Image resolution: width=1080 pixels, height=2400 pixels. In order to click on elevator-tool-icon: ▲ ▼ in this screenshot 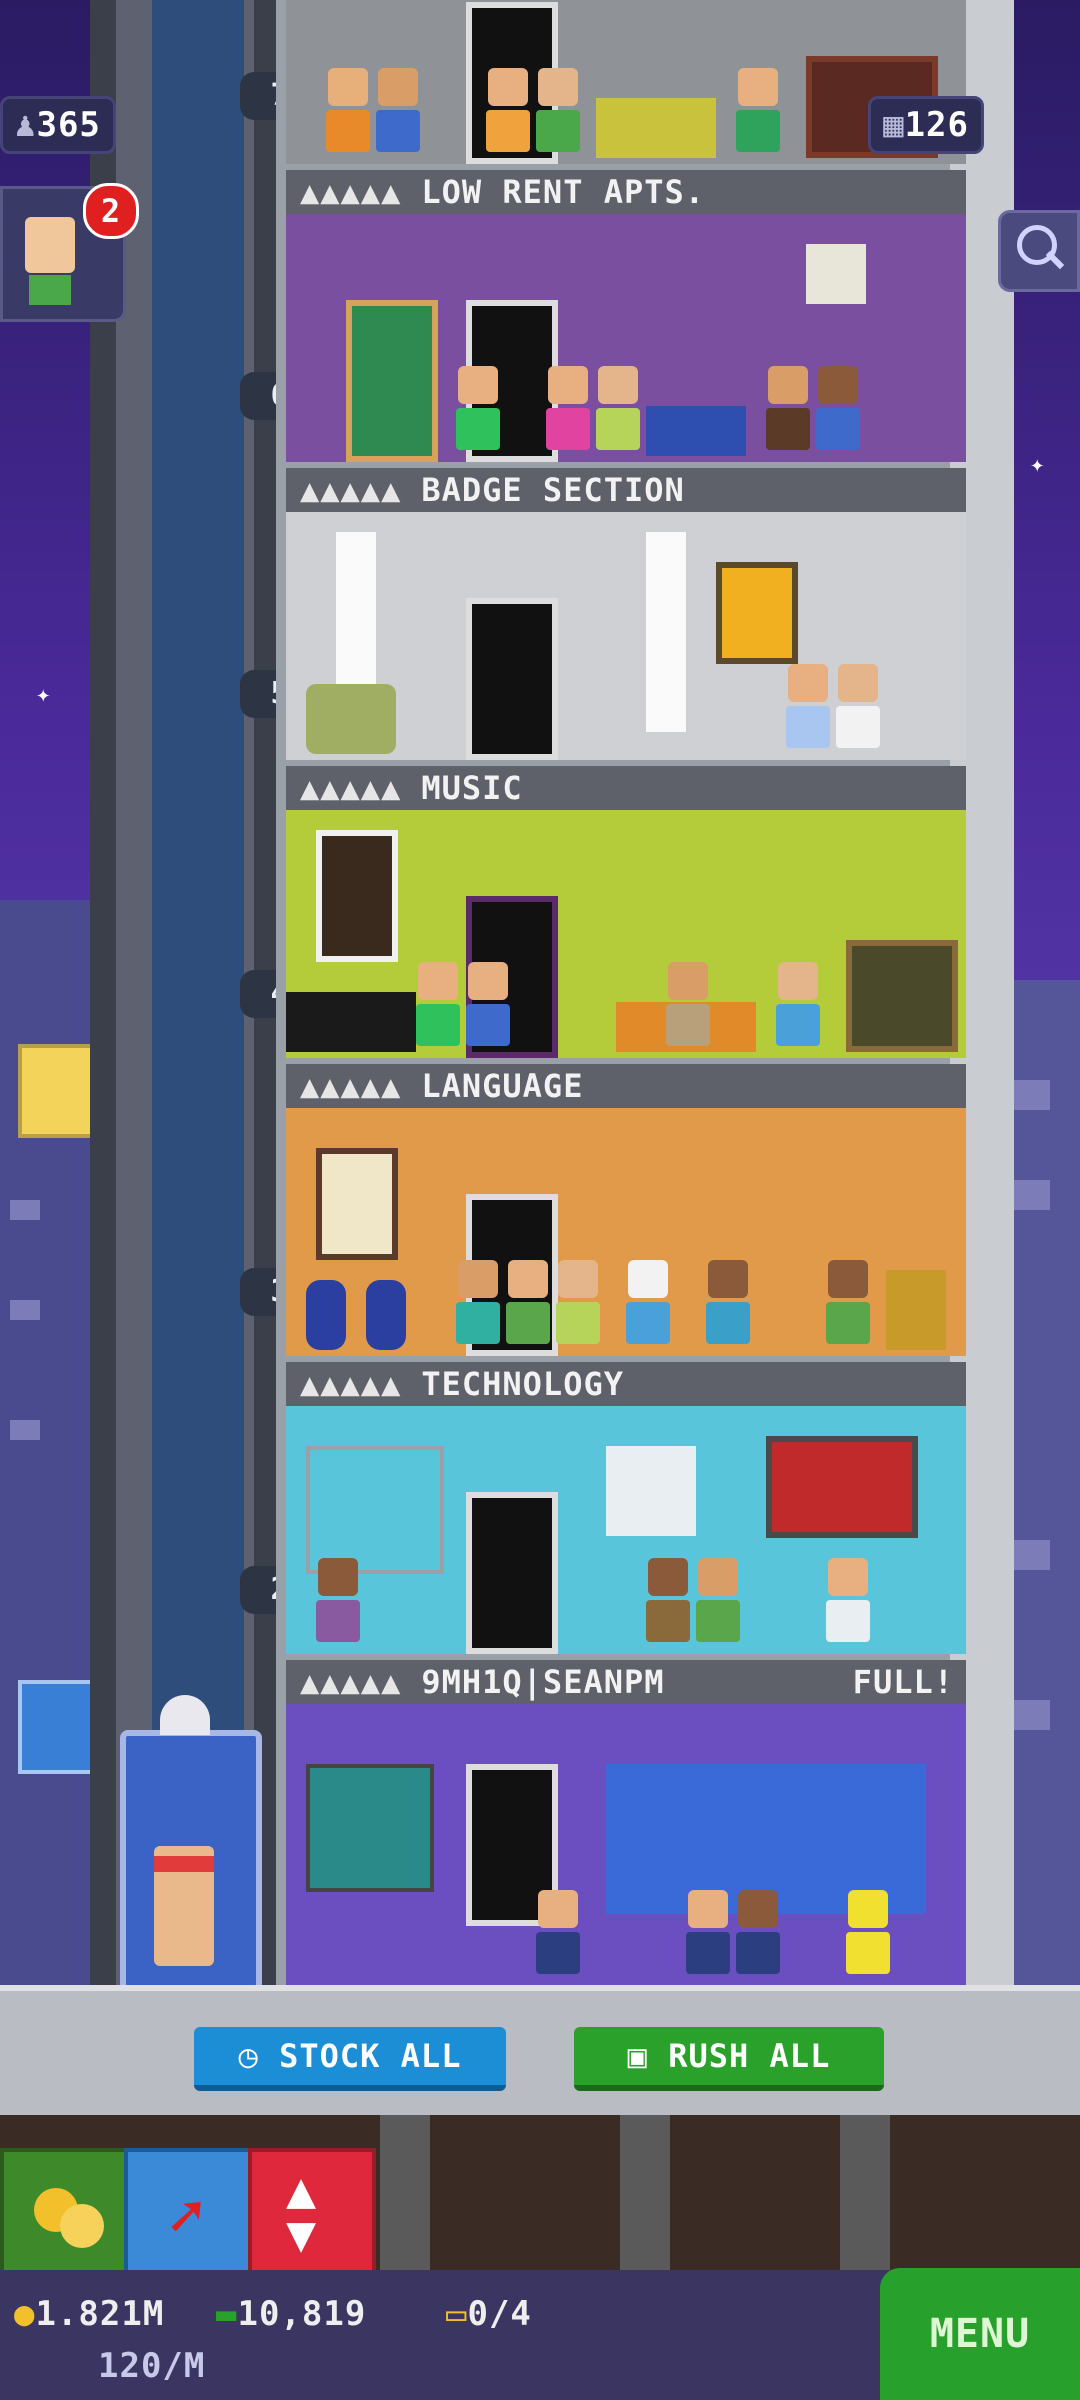, I will do `click(301, 2212)`.